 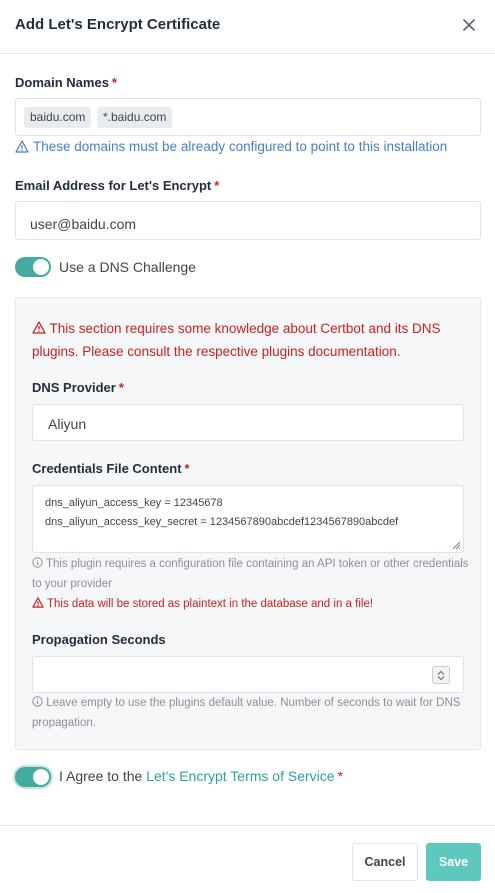 What do you see at coordinates (248, 220) in the screenshot?
I see `email-input: user@baidu.com` at bounding box center [248, 220].